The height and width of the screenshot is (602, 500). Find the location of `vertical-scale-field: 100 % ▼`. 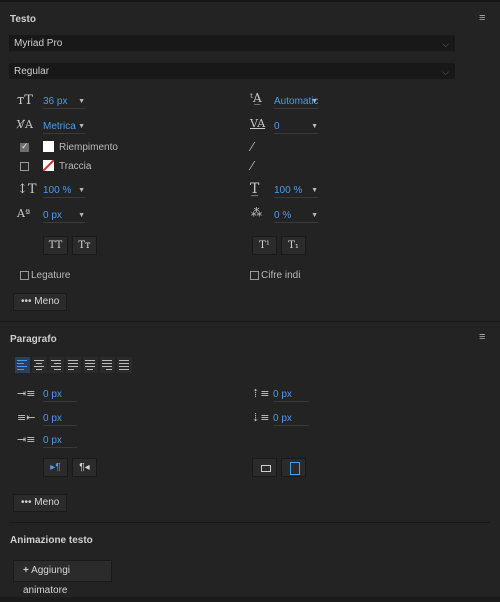

vertical-scale-field: 100 % ▼ is located at coordinates (64, 191).